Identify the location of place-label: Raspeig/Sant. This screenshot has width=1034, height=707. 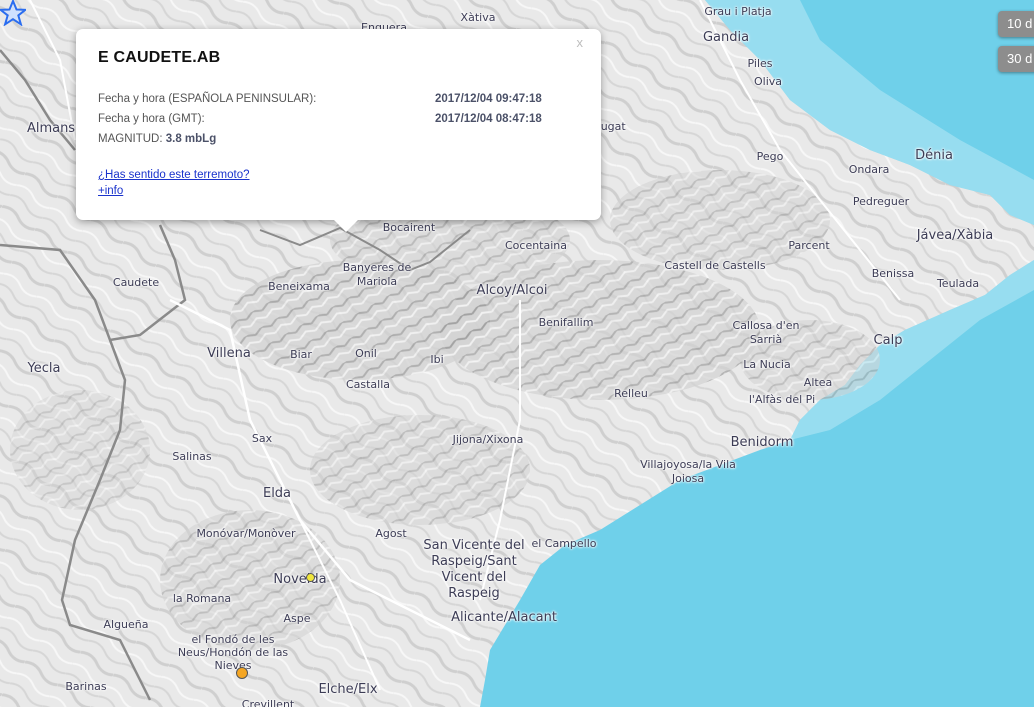
(474, 561).